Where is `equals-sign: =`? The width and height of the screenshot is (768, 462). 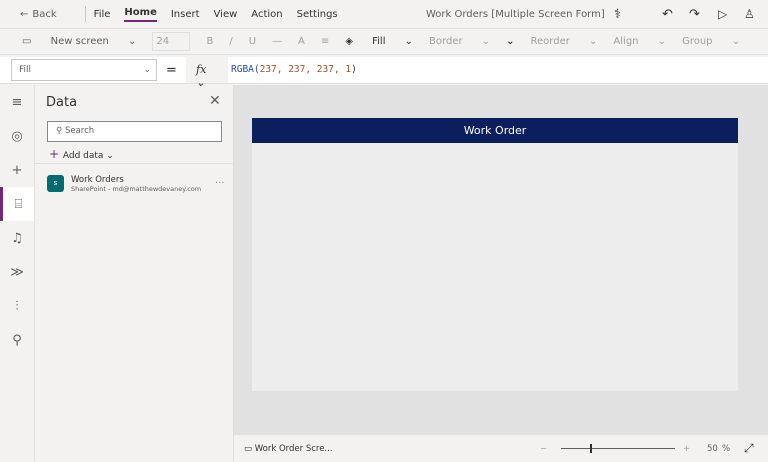 equals-sign: = is located at coordinates (171, 70).